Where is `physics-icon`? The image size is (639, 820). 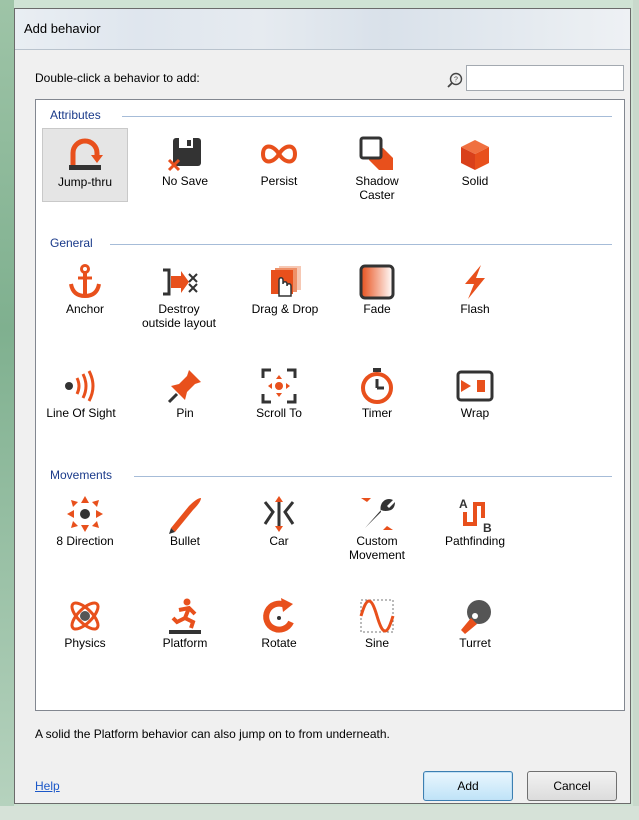 physics-icon is located at coordinates (85, 616).